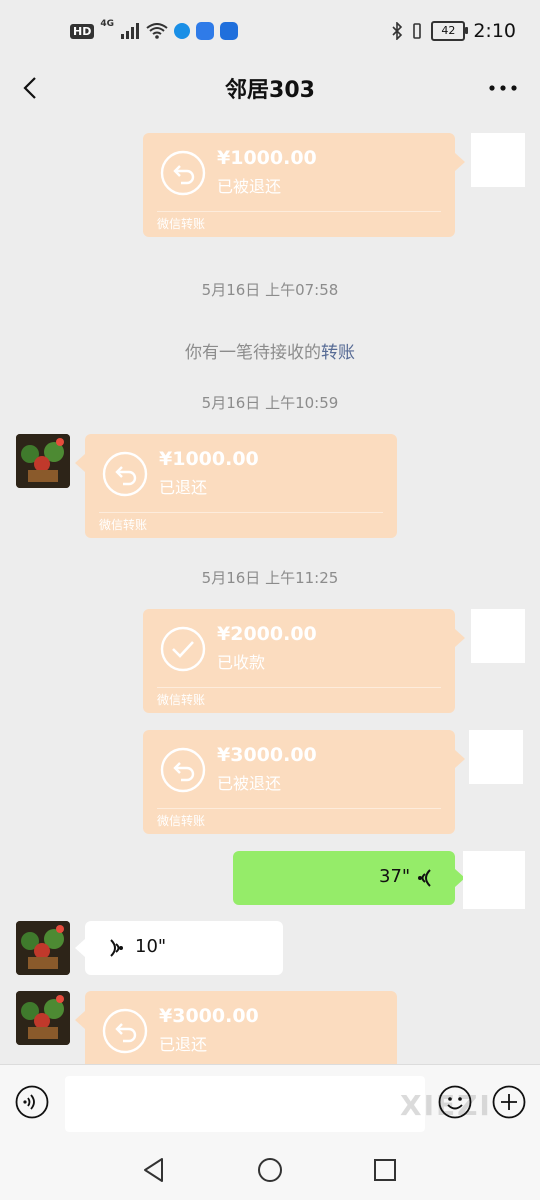 Image resolution: width=540 pixels, height=1200 pixels. Describe the element at coordinates (338, 353) in the screenshot. I see `transfer-link: 转账` at that location.